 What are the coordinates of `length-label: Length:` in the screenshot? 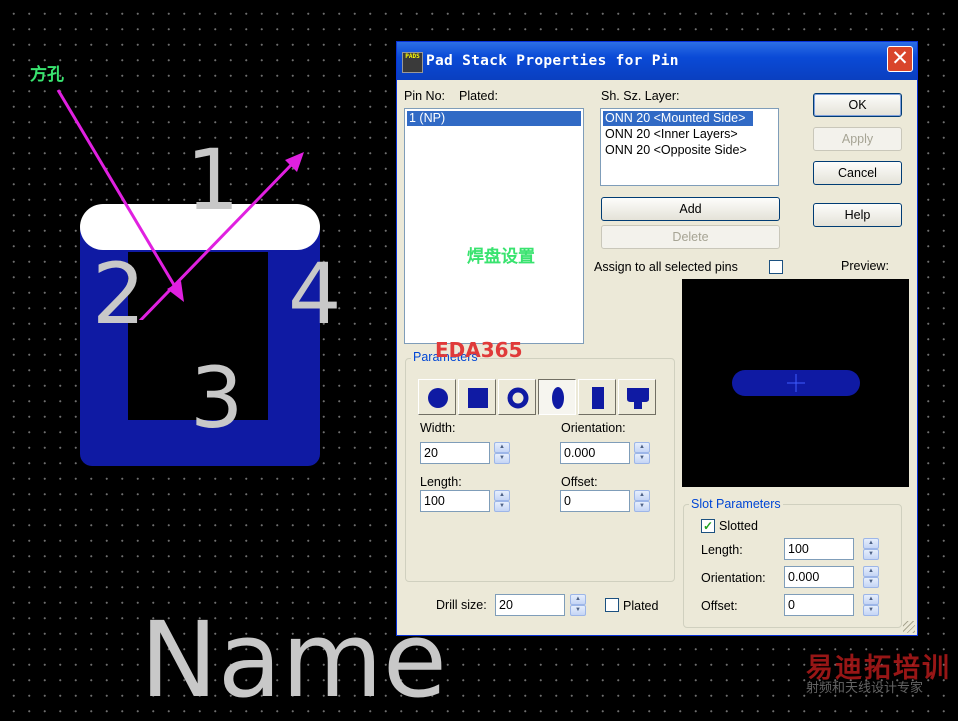 It's located at (441, 482).